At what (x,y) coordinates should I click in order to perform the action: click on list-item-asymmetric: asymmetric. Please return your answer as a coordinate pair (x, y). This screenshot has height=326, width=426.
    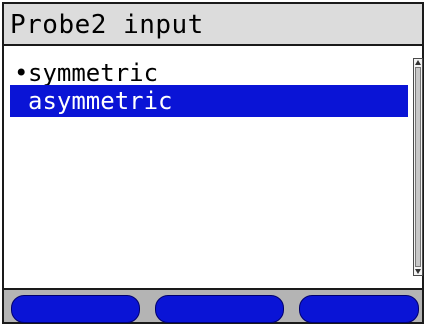
    Looking at the image, I should click on (209, 101).